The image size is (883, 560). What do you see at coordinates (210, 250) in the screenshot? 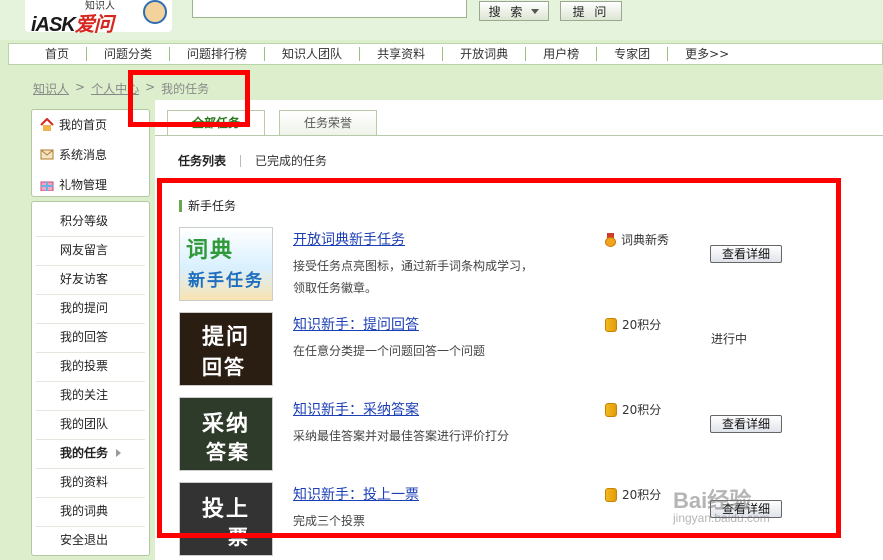
I see `thumbnail-text-top: 词典` at bounding box center [210, 250].